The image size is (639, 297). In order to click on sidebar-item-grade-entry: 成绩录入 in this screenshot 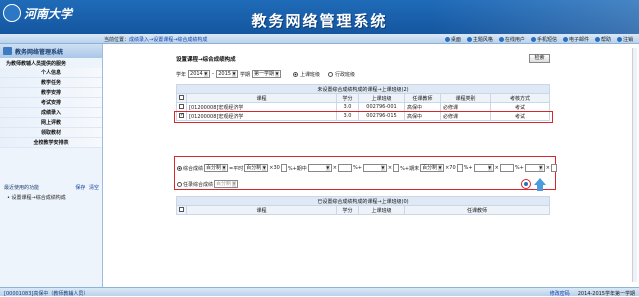, I will do `click(51, 113)`.